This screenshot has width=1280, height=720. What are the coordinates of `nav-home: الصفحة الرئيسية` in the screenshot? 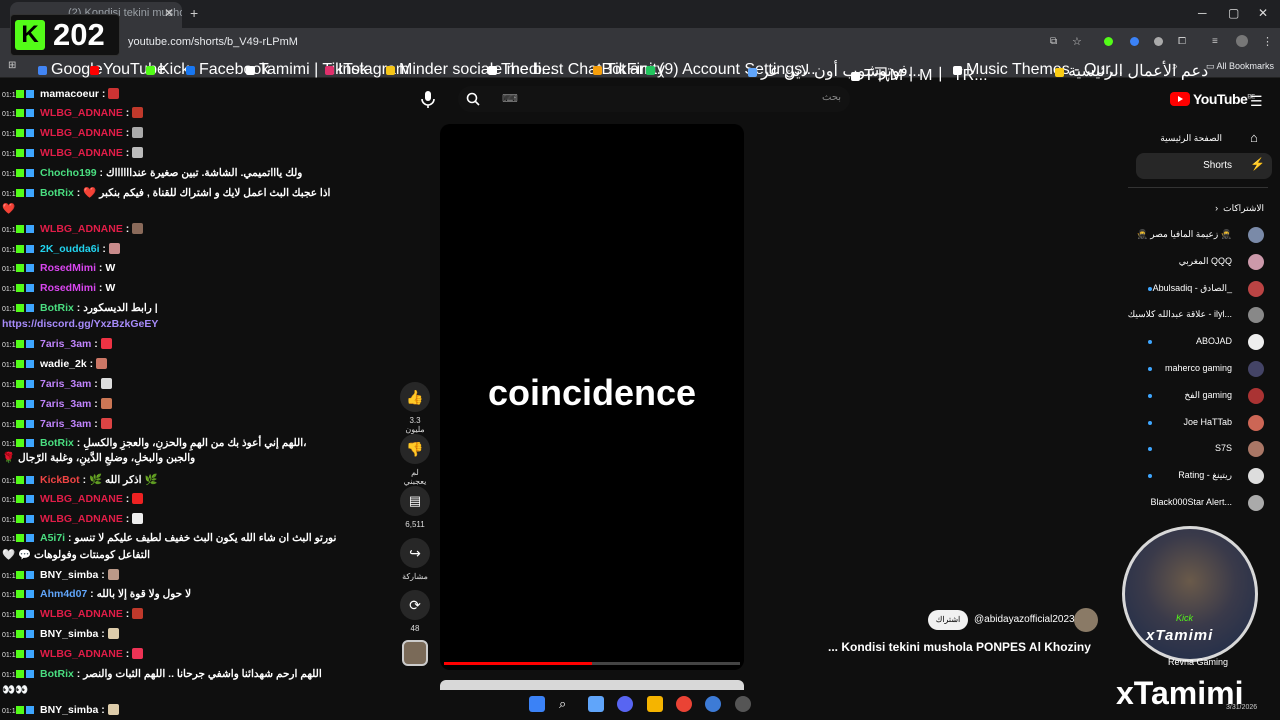 It's located at (1191, 138).